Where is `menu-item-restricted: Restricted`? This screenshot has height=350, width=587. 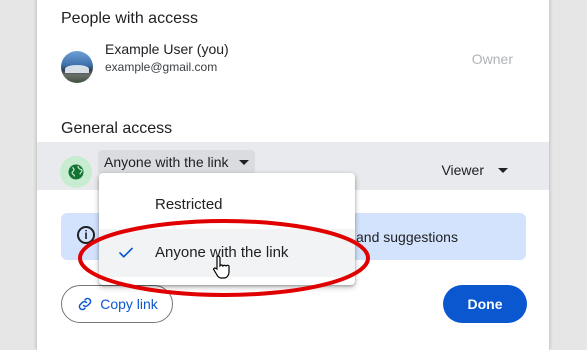
menu-item-restricted: Restricted is located at coordinates (227, 205).